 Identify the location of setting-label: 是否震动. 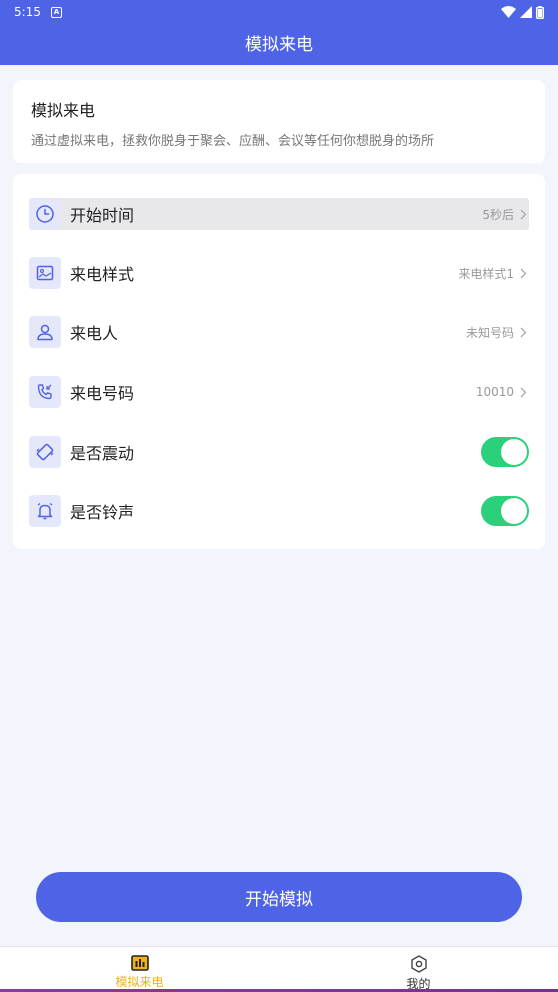
(102, 453).